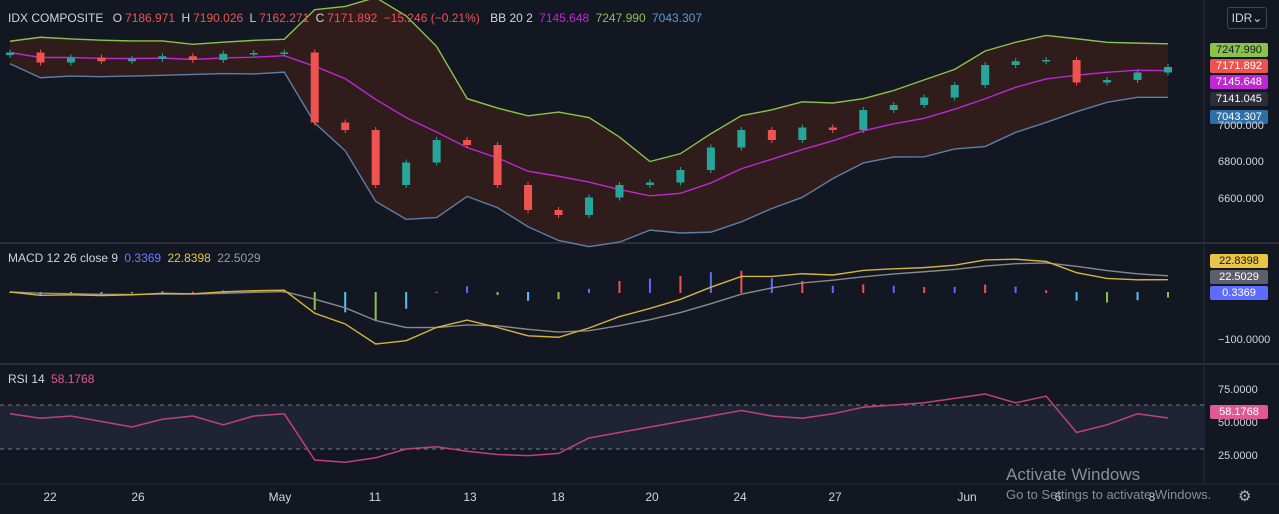  Describe the element at coordinates (835, 497) in the screenshot. I see `x-tick: 27` at that location.